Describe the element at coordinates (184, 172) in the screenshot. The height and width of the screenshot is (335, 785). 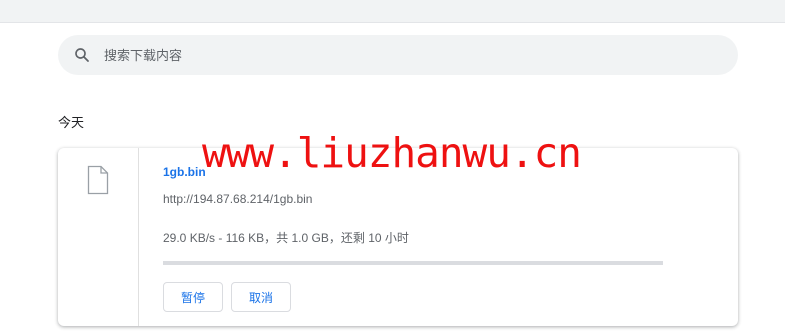
I see `file-name-link: 1gb.bin` at that location.